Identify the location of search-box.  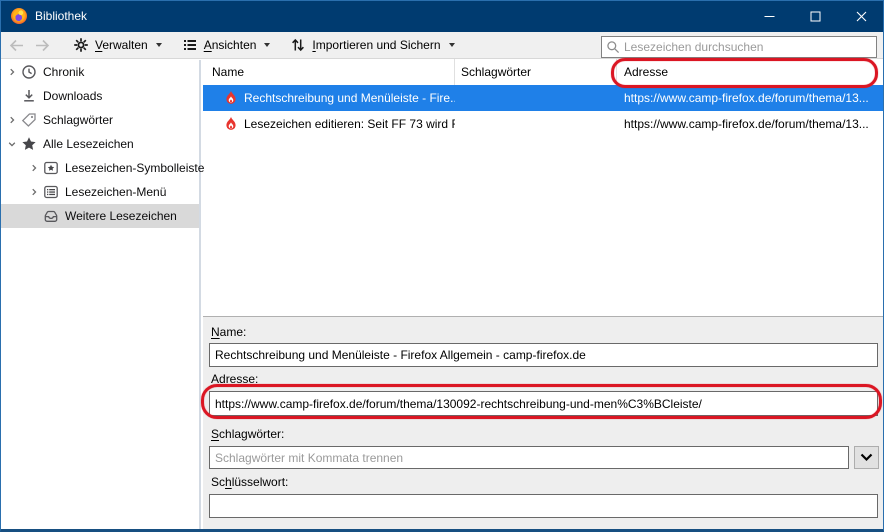
(739, 47).